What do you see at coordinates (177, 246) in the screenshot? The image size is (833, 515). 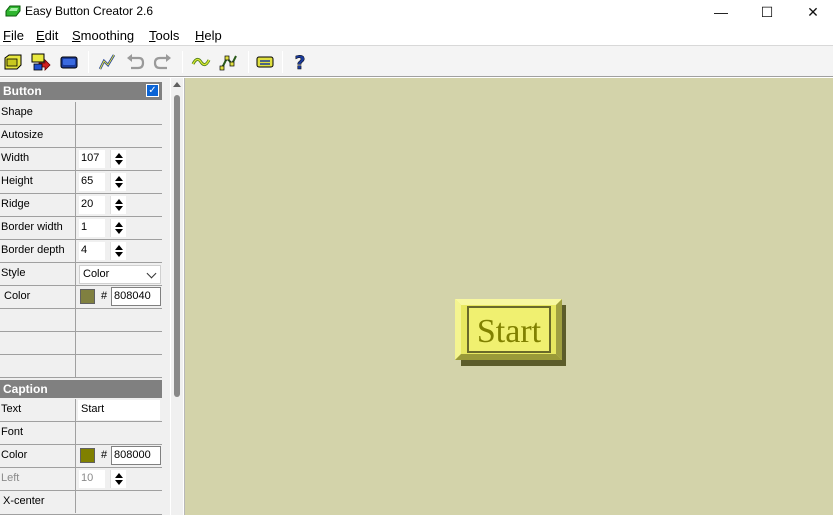 I see `scrollbar-thumb` at bounding box center [177, 246].